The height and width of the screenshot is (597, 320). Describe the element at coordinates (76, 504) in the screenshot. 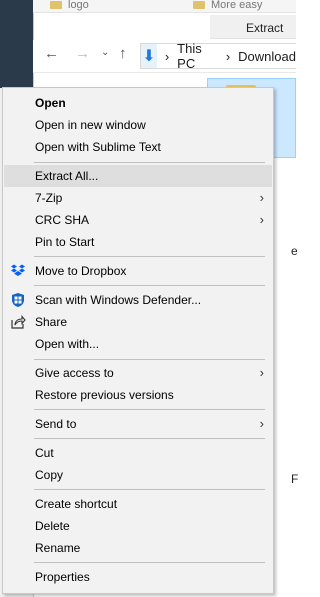

I see `menu-item-label: Create shortcut` at that location.